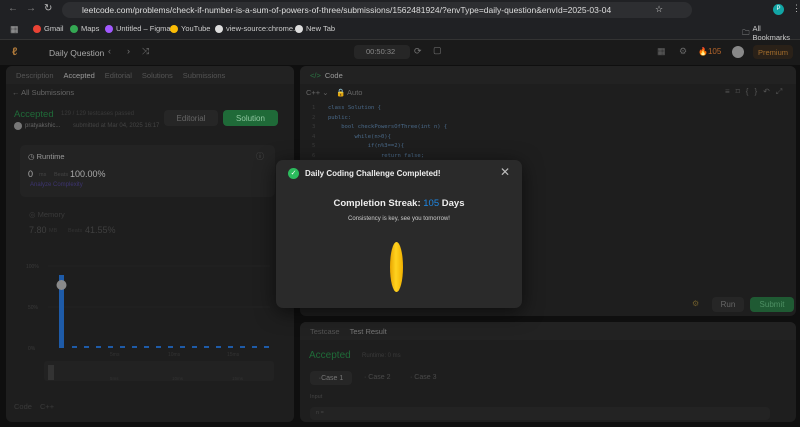 The height and width of the screenshot is (427, 800). What do you see at coordinates (423, 377) in the screenshot?
I see `case-3-tab: · Case 3` at bounding box center [423, 377].